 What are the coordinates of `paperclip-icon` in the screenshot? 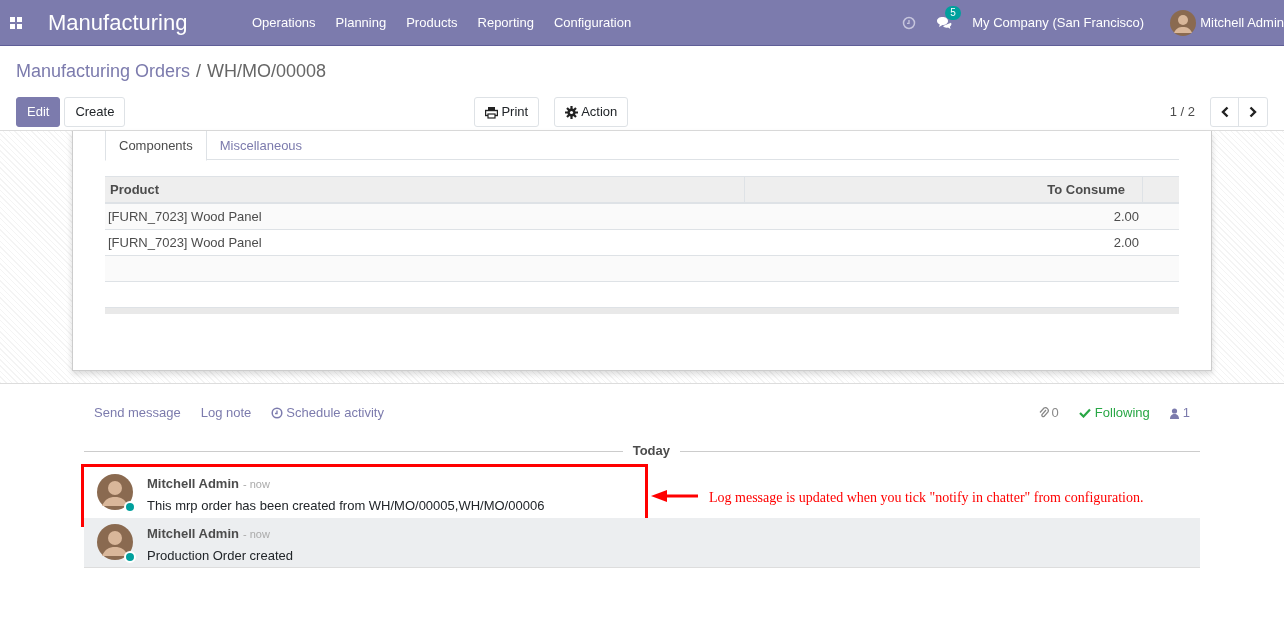 It's located at (1043, 413).